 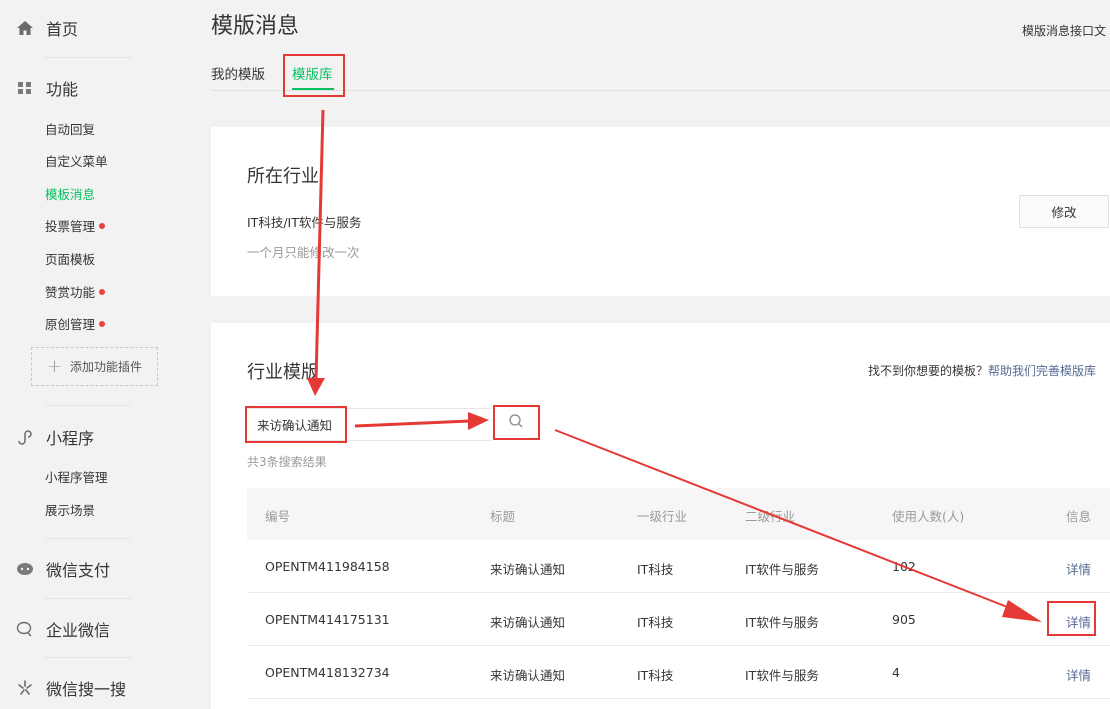 I want to click on sidebar-item-label: 投票管理, so click(x=70, y=226).